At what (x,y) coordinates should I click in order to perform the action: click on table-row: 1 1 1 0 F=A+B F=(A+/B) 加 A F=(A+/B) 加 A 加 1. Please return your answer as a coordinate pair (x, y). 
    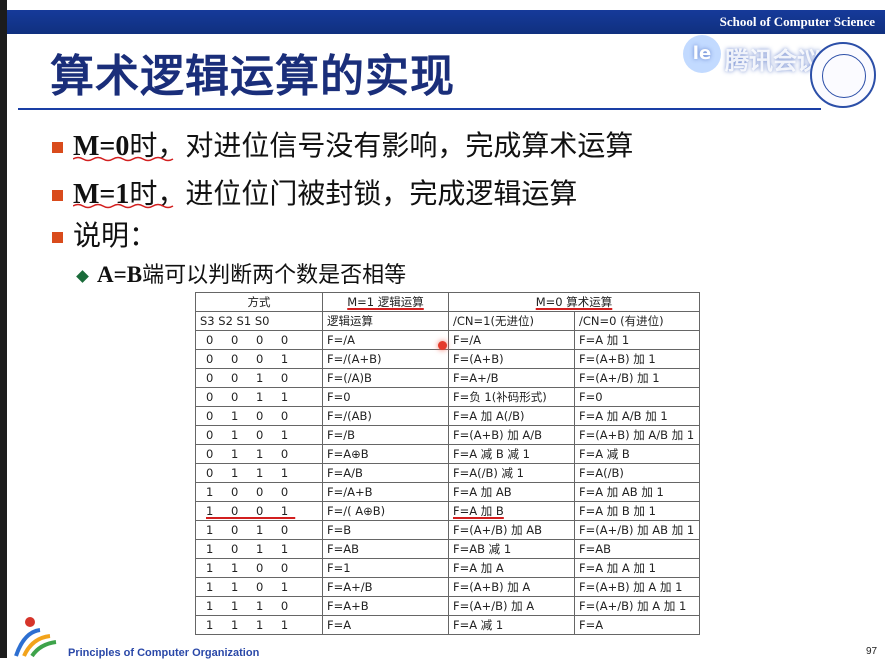
    Looking at the image, I should click on (447, 606).